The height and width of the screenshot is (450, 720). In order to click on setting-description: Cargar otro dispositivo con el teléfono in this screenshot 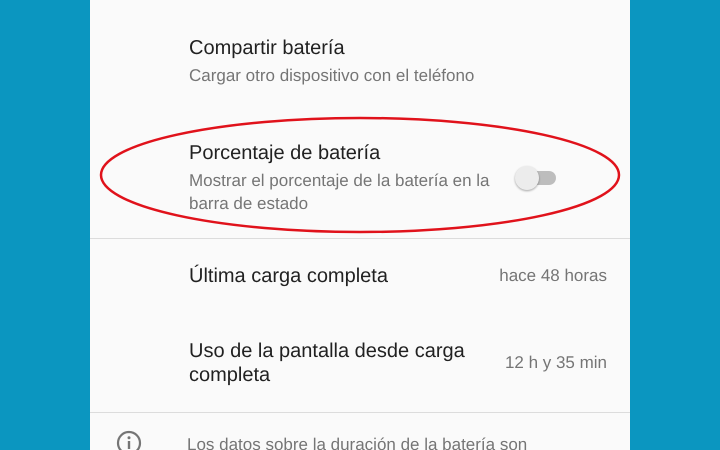, I will do `click(332, 76)`.